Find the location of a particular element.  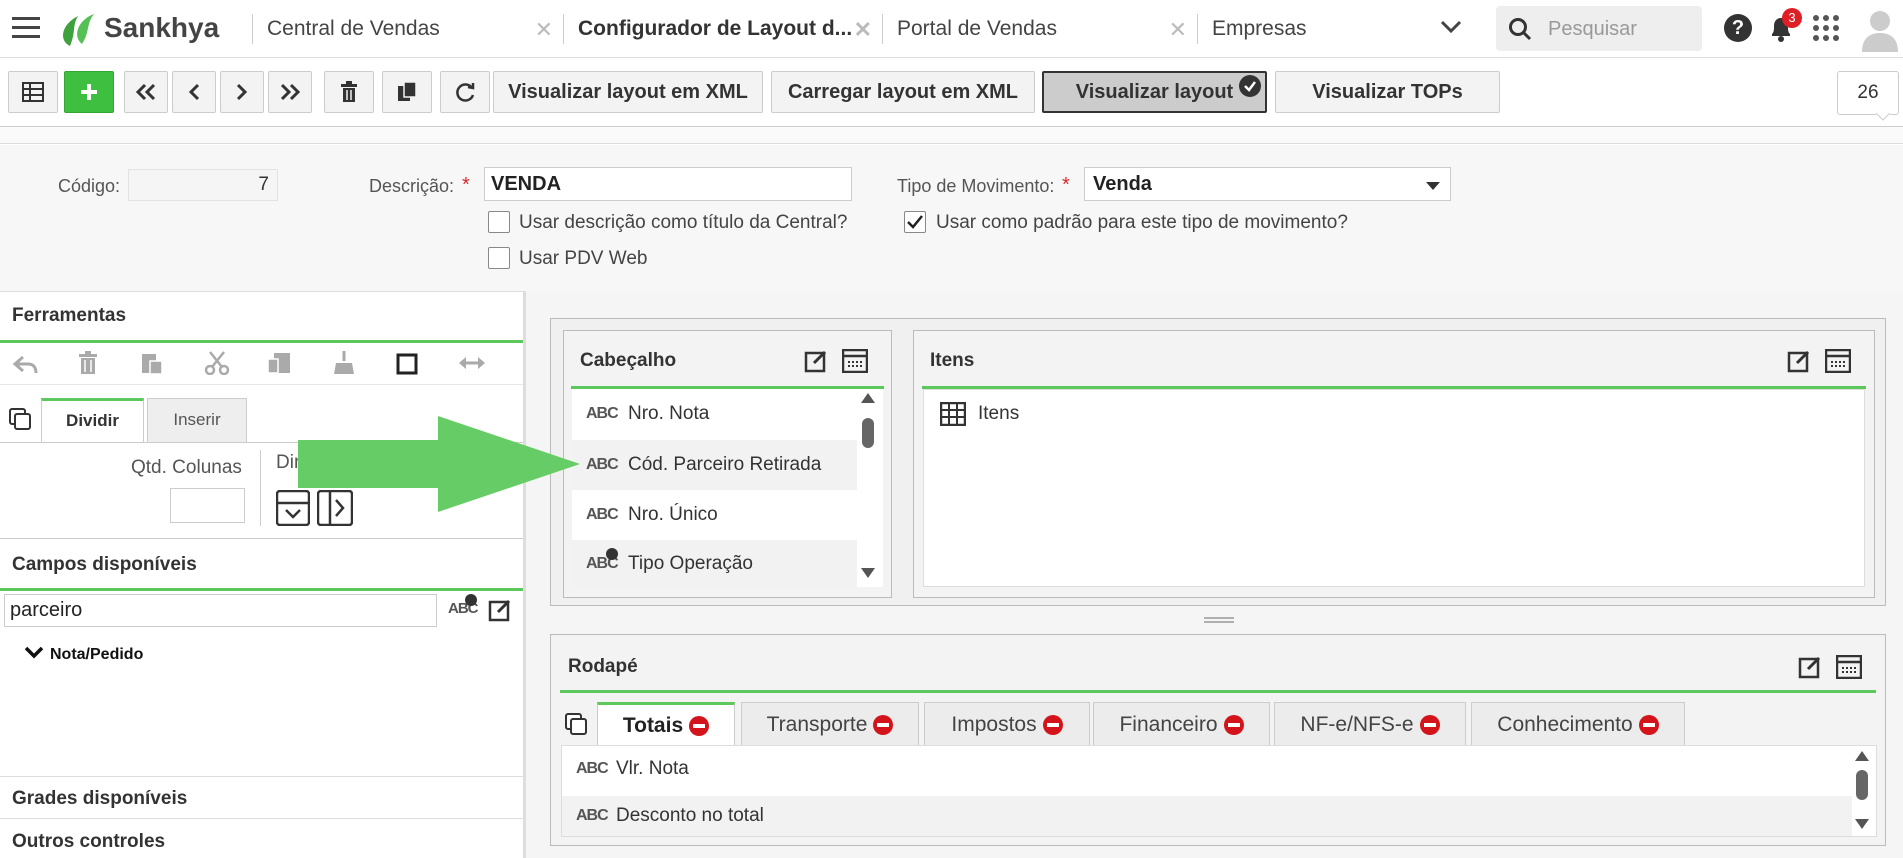

scissors-icon is located at coordinates (217, 363).